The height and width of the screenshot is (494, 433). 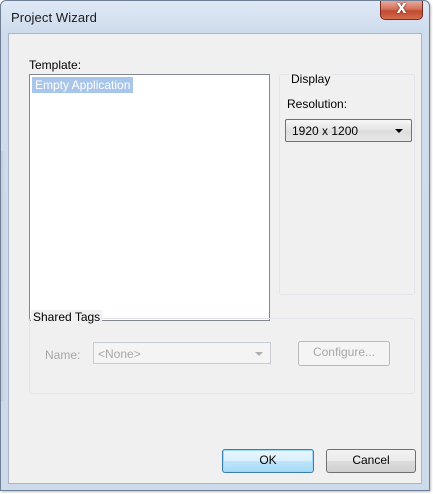 What do you see at coordinates (317, 104) in the screenshot?
I see `resolution-label: Resolution:` at bounding box center [317, 104].